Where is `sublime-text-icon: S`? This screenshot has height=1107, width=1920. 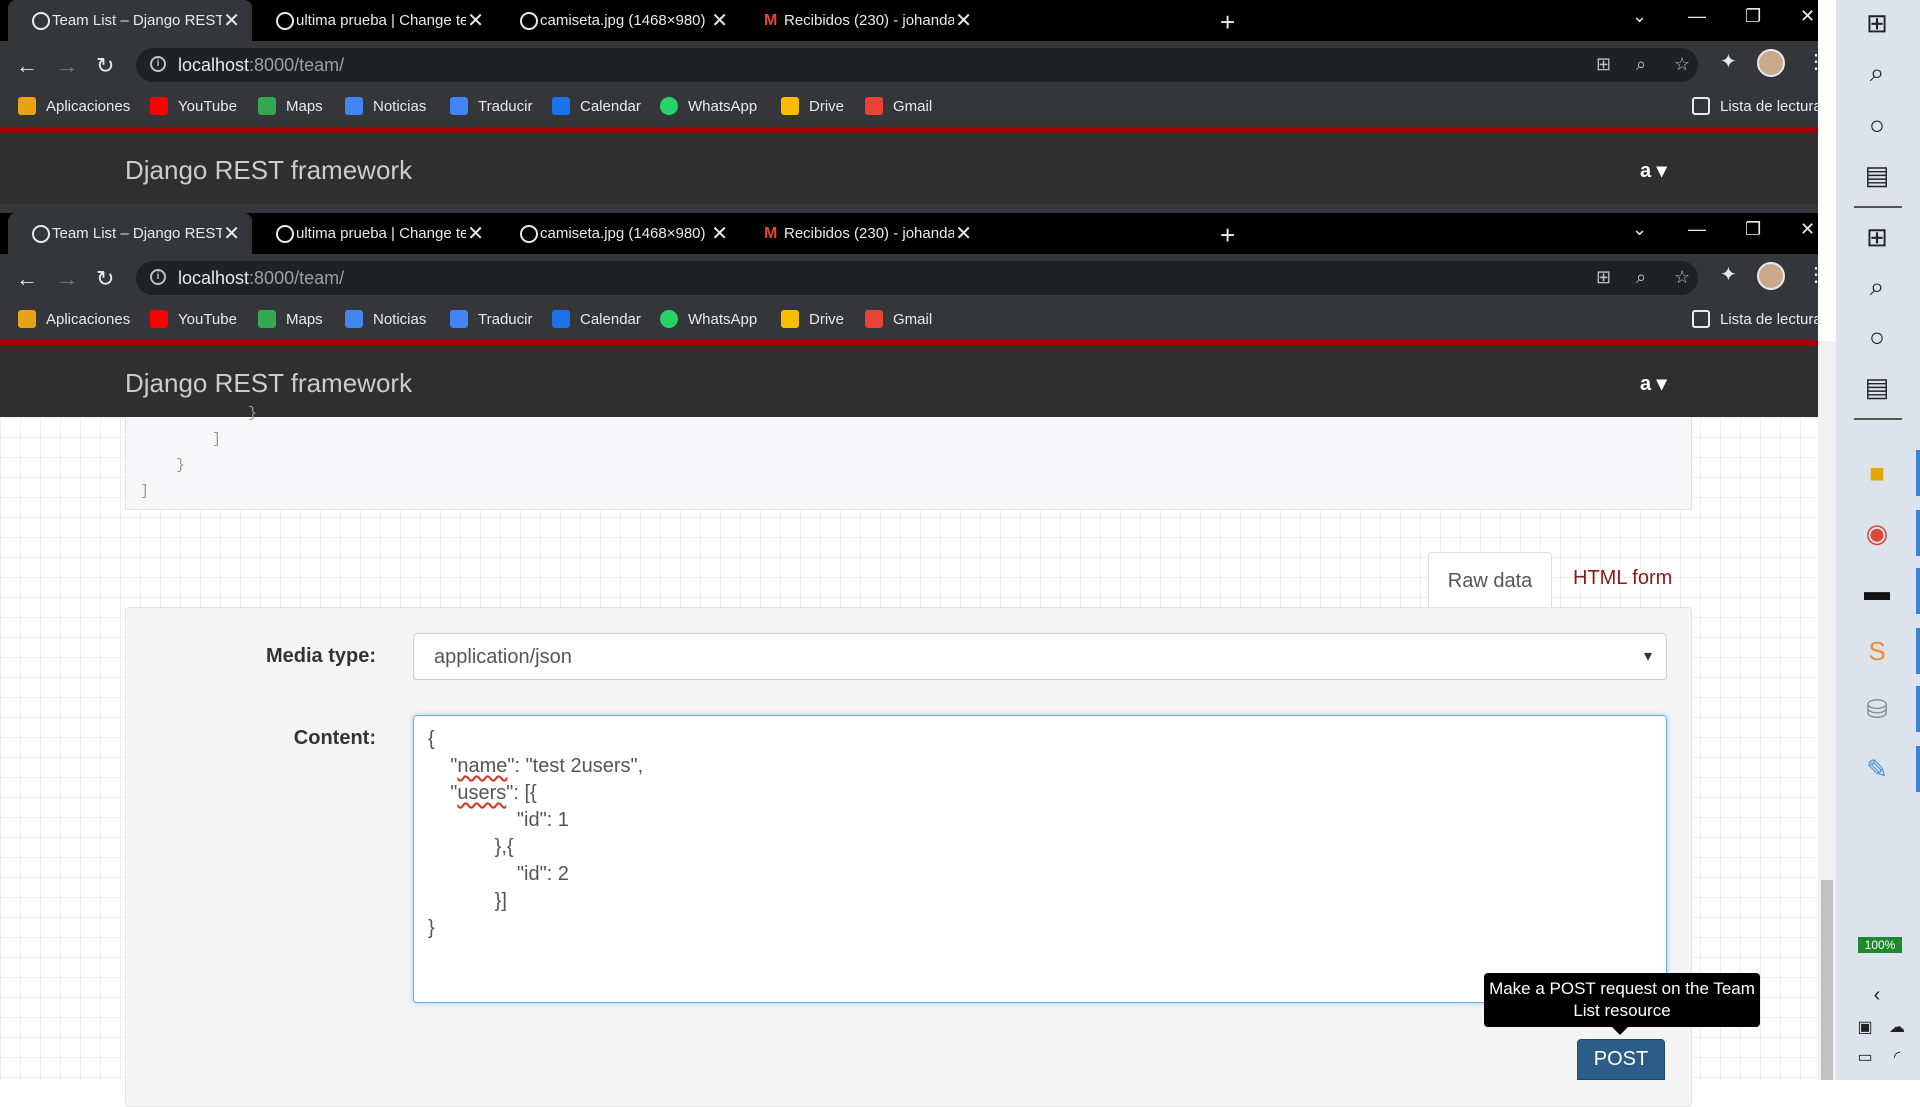
sublime-text-icon: S is located at coordinates (1877, 651).